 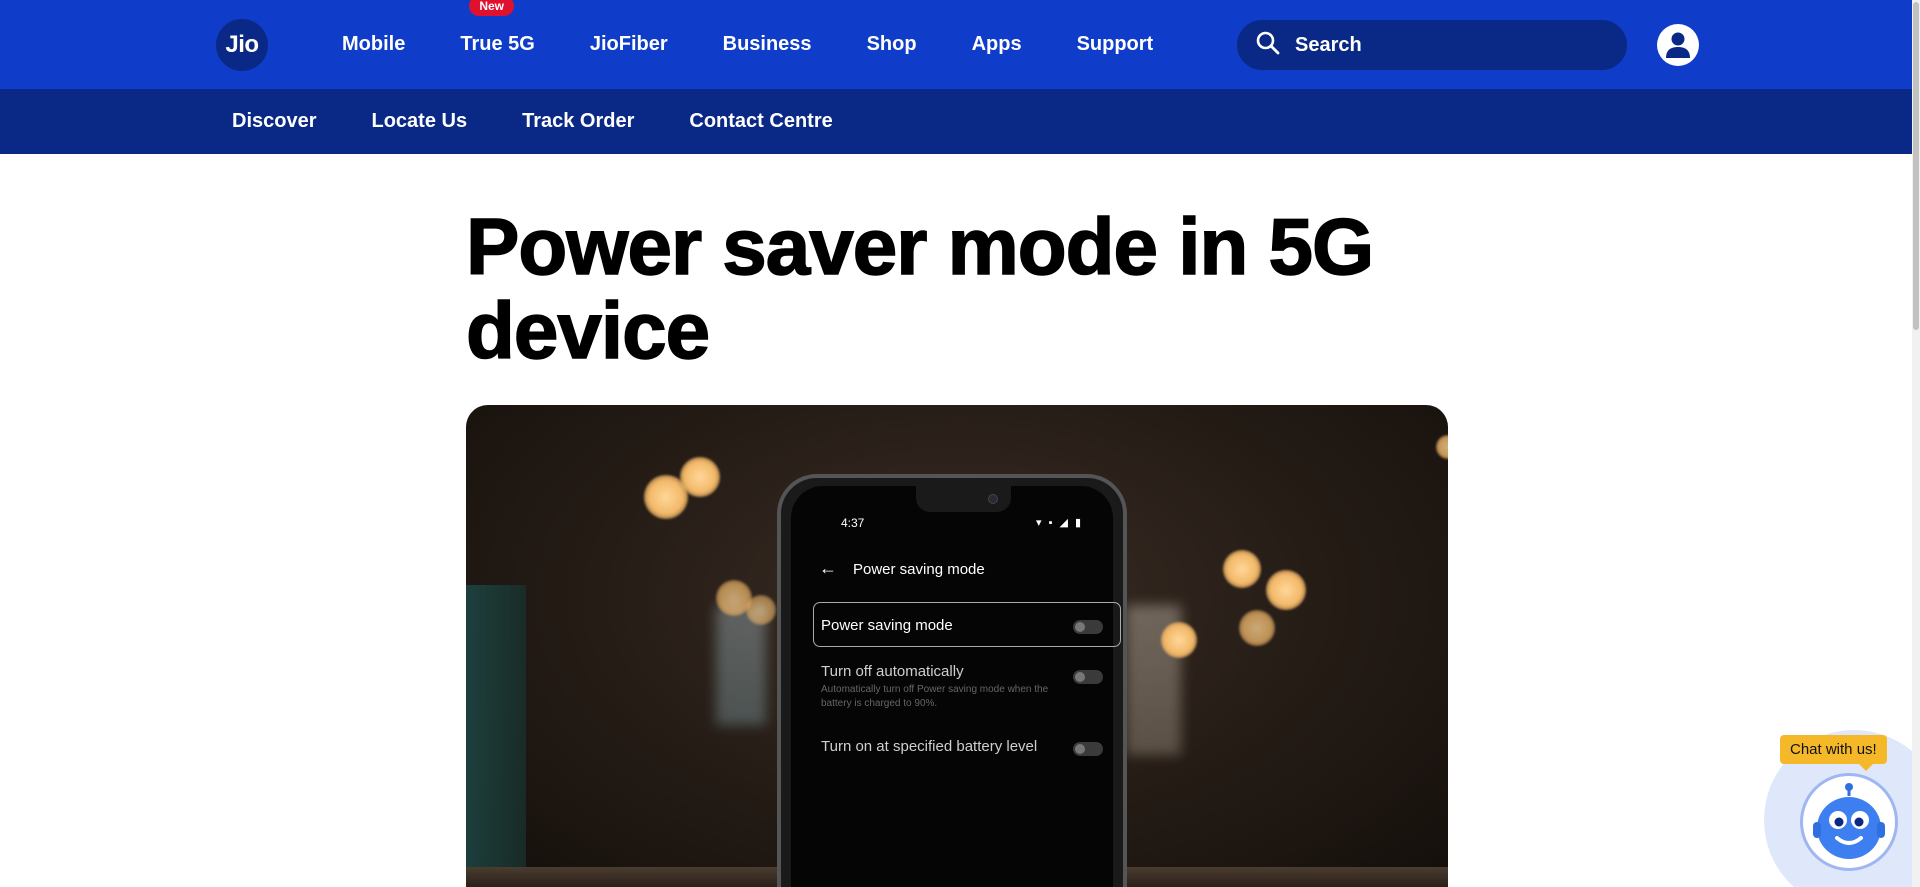 What do you see at coordinates (373, 44) in the screenshot?
I see `nav-item-mobile: Mobile` at bounding box center [373, 44].